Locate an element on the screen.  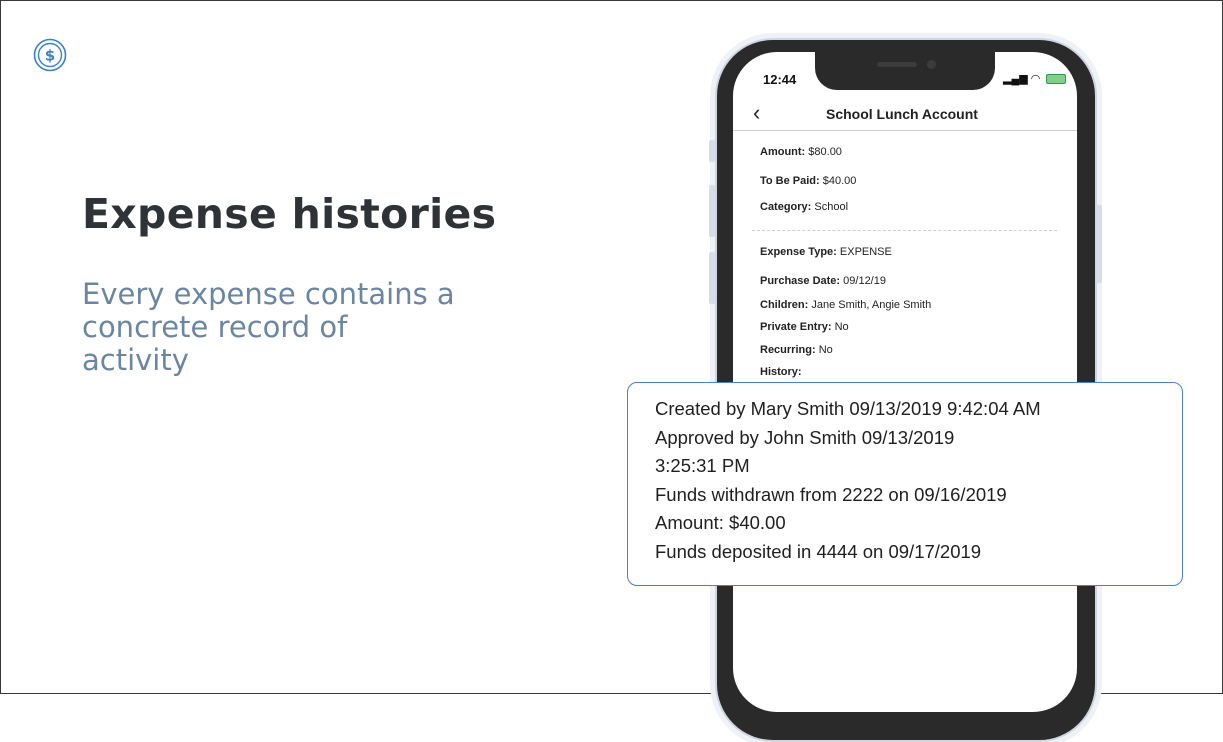
wifi-icon: ◠ is located at coordinates (1035, 79).